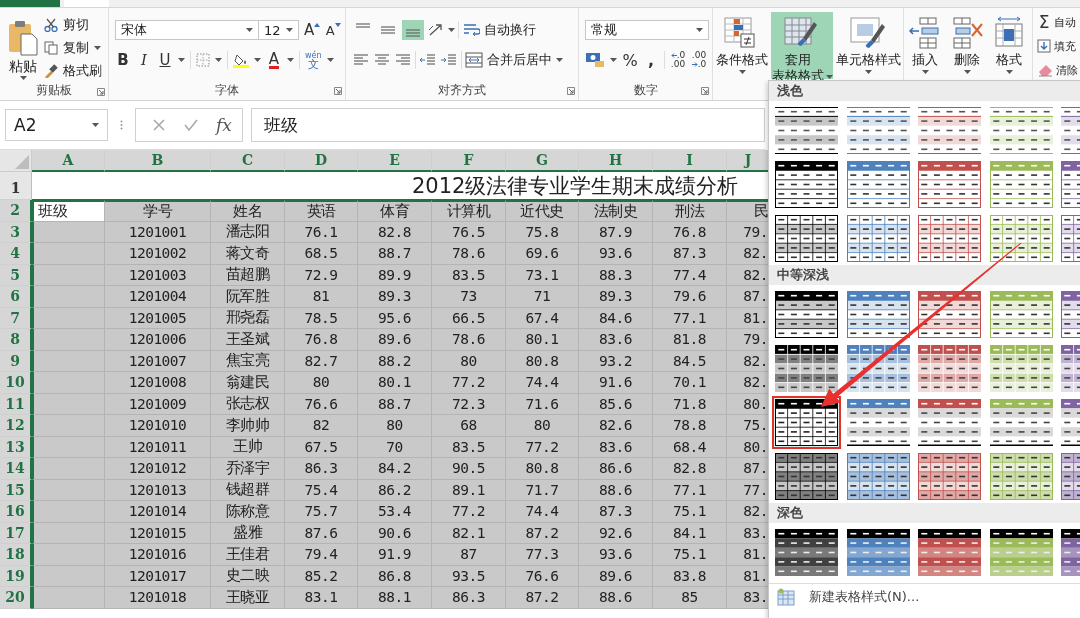  What do you see at coordinates (699, 60) in the screenshot?
I see `decrease-decimal-button: .00 .0` at bounding box center [699, 60].